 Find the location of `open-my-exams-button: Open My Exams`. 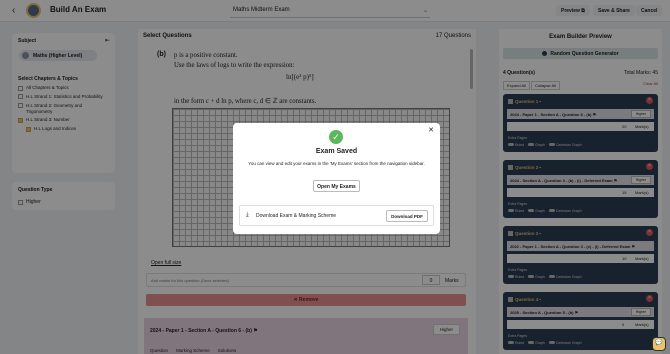

open-my-exams-button: Open My Exams is located at coordinates (336, 186).